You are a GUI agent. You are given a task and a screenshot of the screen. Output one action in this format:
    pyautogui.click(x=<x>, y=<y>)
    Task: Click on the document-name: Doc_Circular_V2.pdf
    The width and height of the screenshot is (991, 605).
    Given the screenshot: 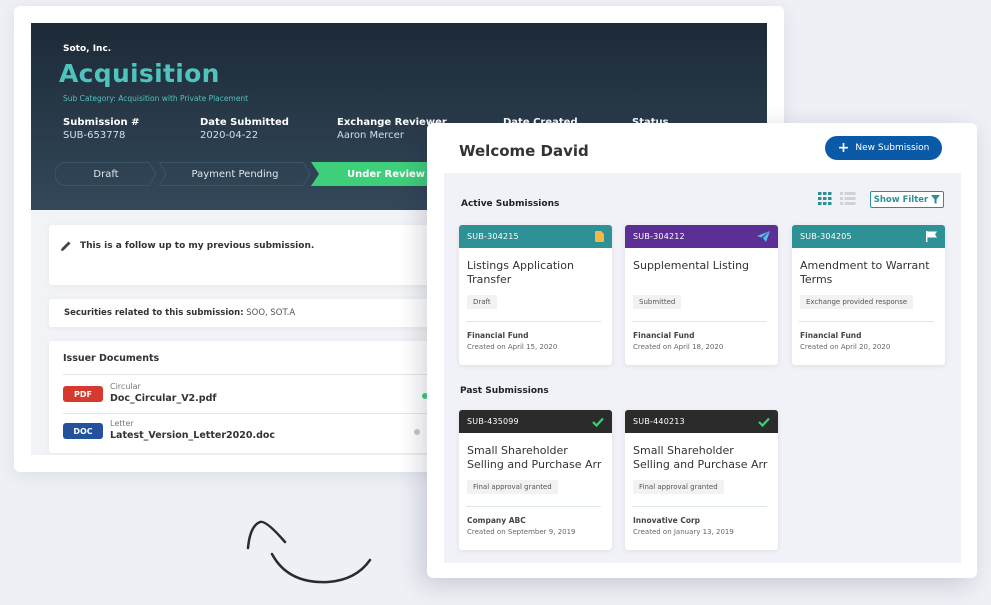 What is the action you would take?
    pyautogui.click(x=163, y=398)
    